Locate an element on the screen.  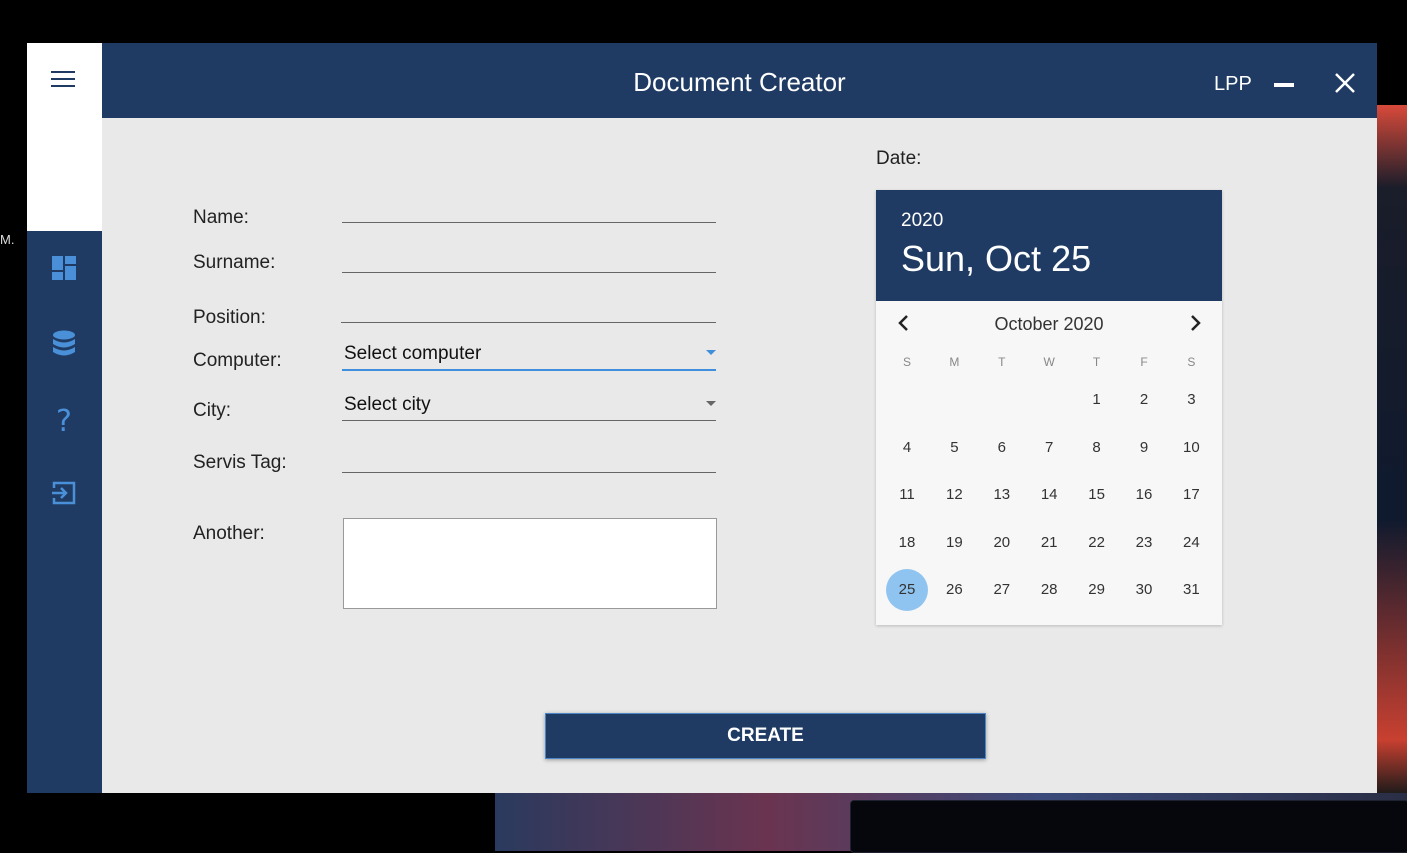
window-title: Document Creator is located at coordinates (739, 82).